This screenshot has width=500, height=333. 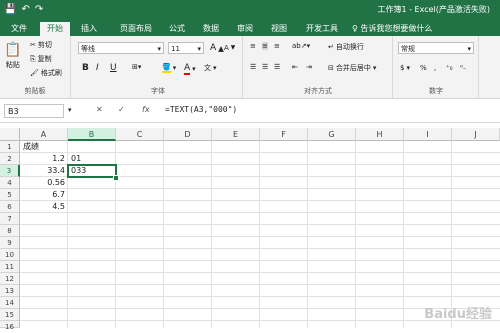 What do you see at coordinates (436, 91) in the screenshot?
I see `number-group-label: 数字` at bounding box center [436, 91].